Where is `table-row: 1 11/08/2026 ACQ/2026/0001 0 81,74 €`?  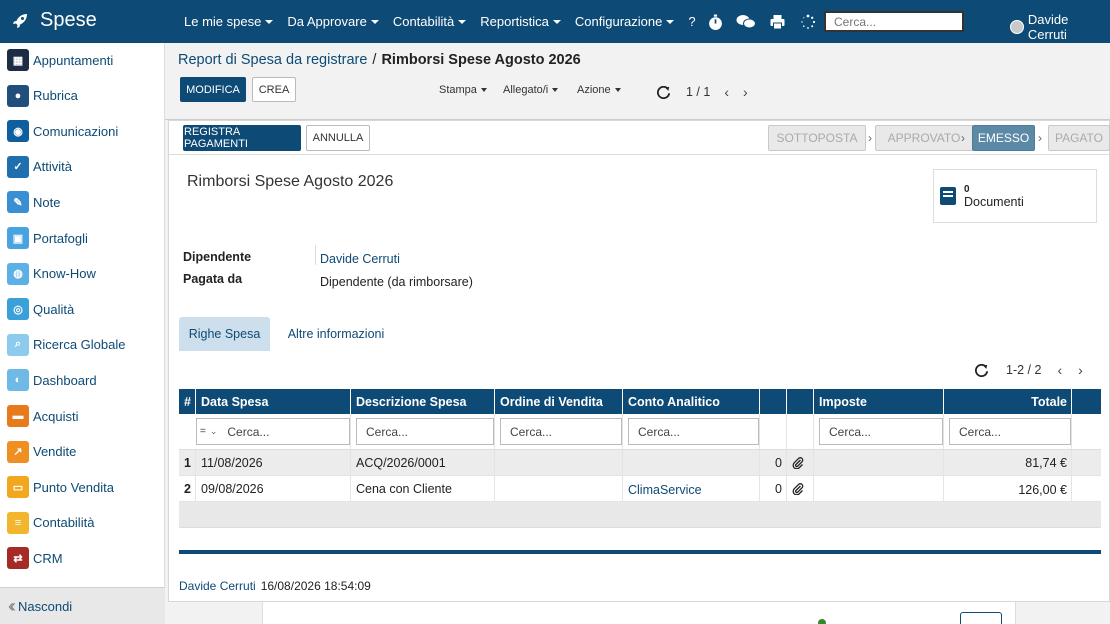 table-row: 1 11/08/2026 ACQ/2026/0001 0 81,74 € is located at coordinates (640, 463).